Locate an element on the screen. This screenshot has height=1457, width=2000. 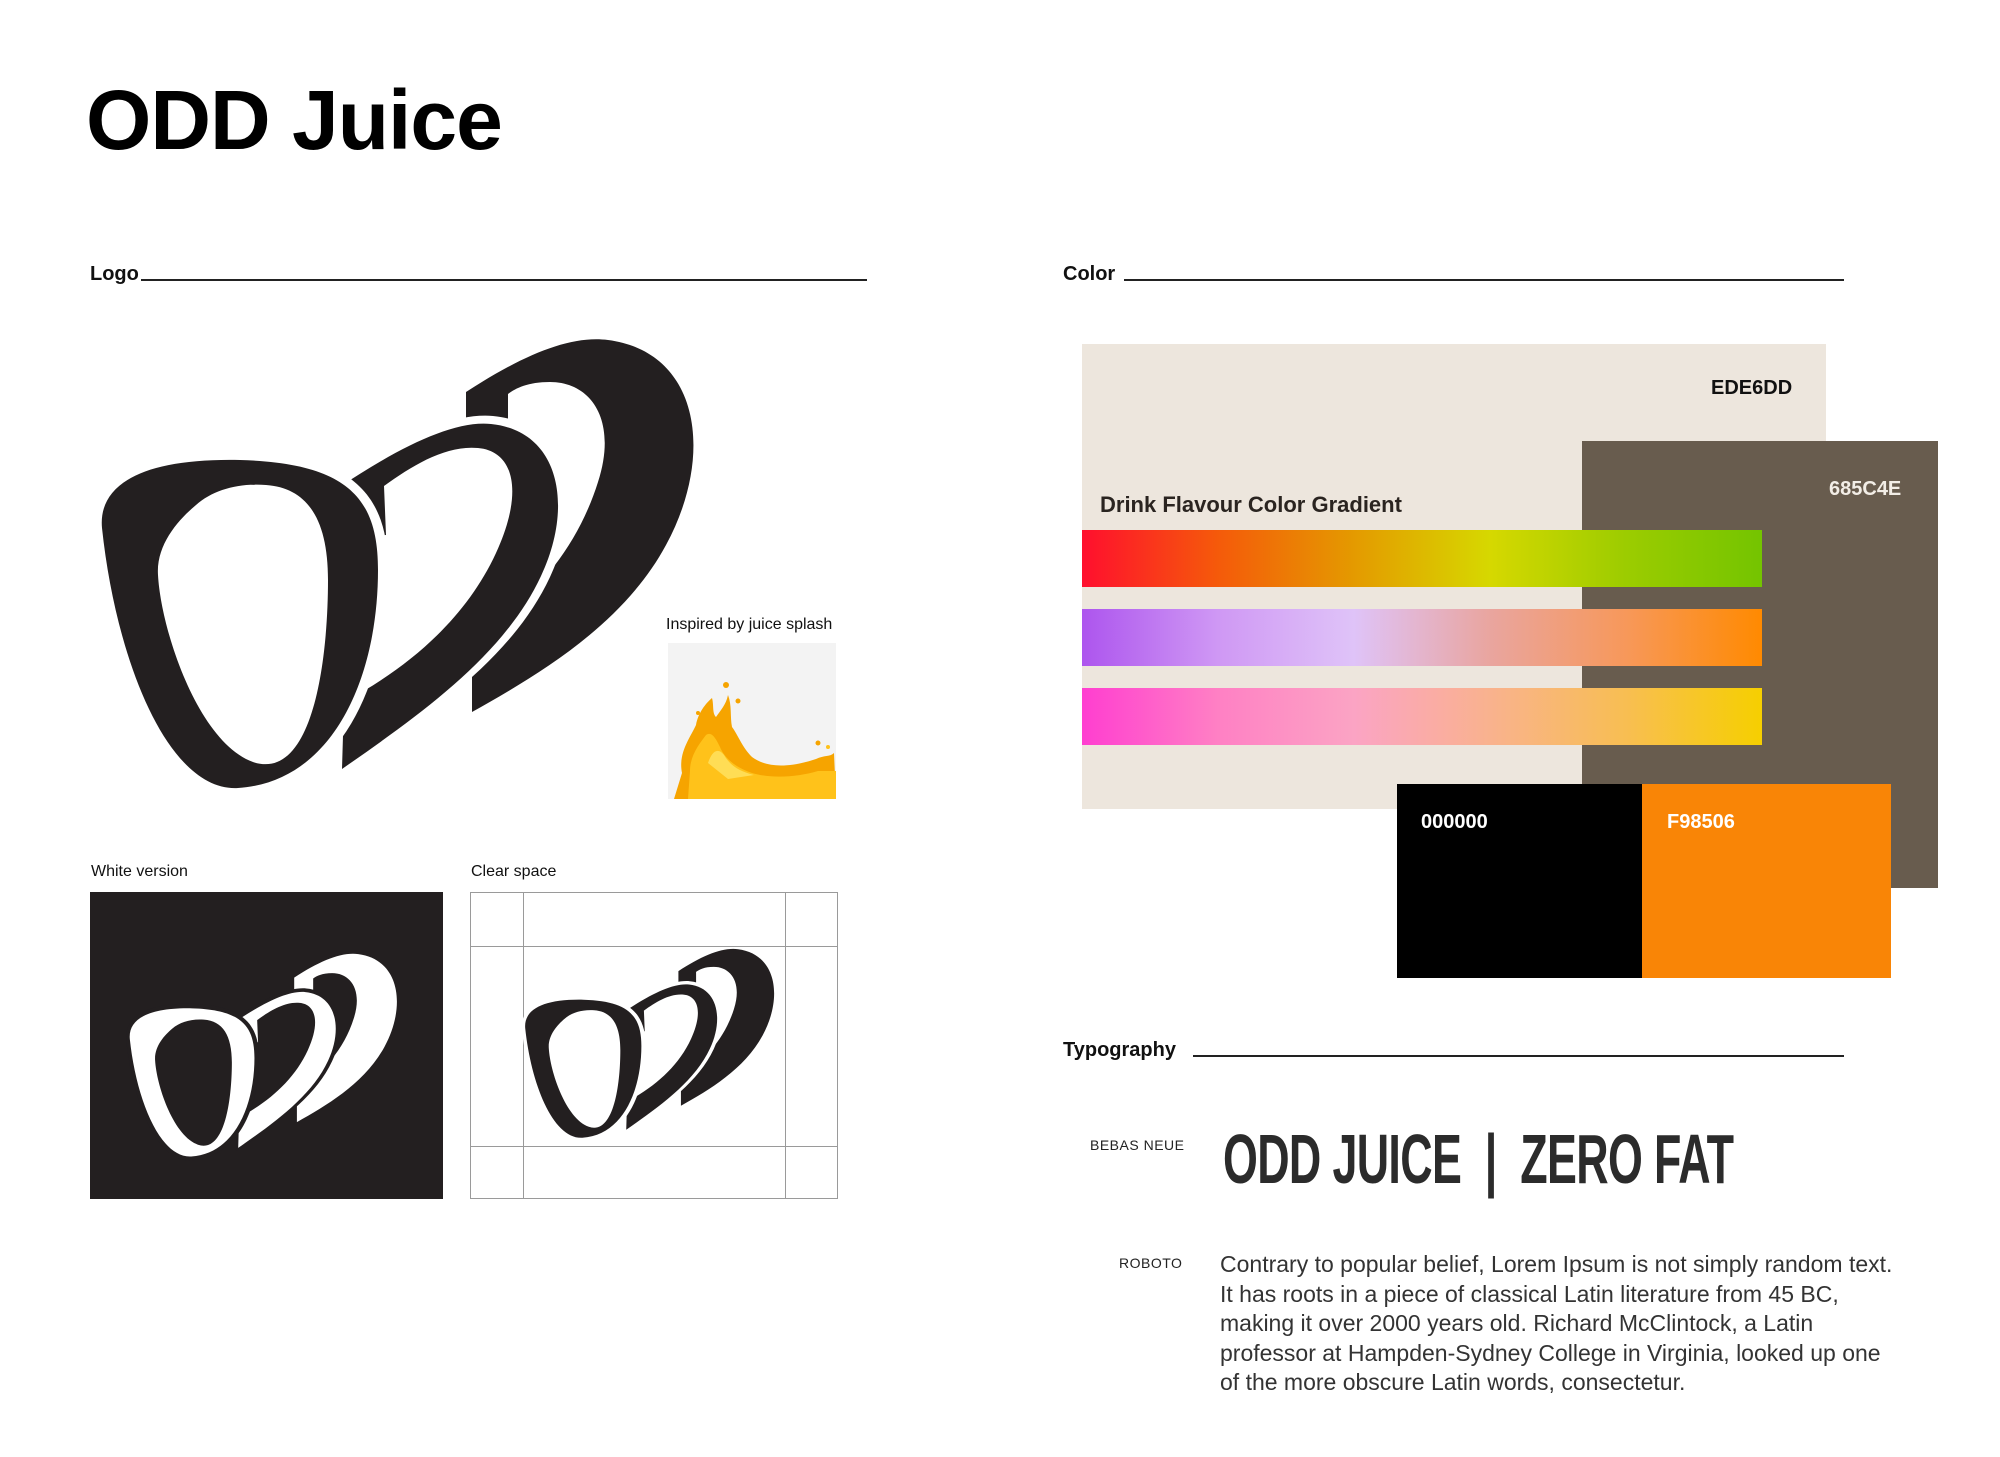
odd-logo-white-mark is located at coordinates (261, 1057).